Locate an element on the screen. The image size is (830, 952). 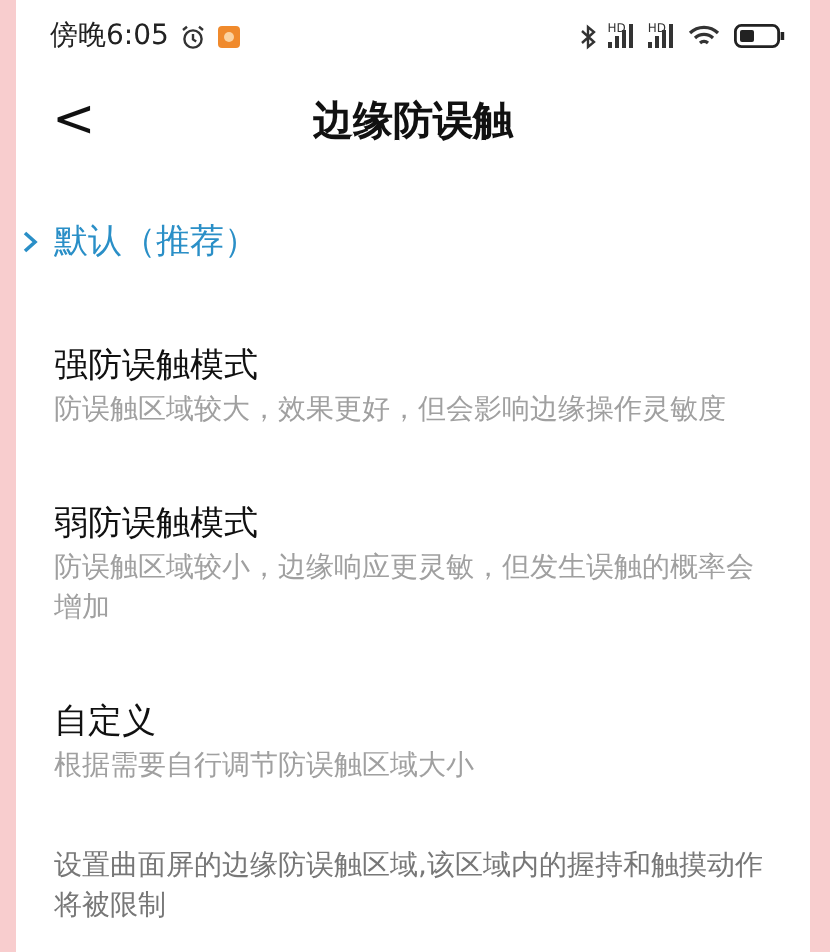
page-title: 边缘防误触 is located at coordinates (413, 120).